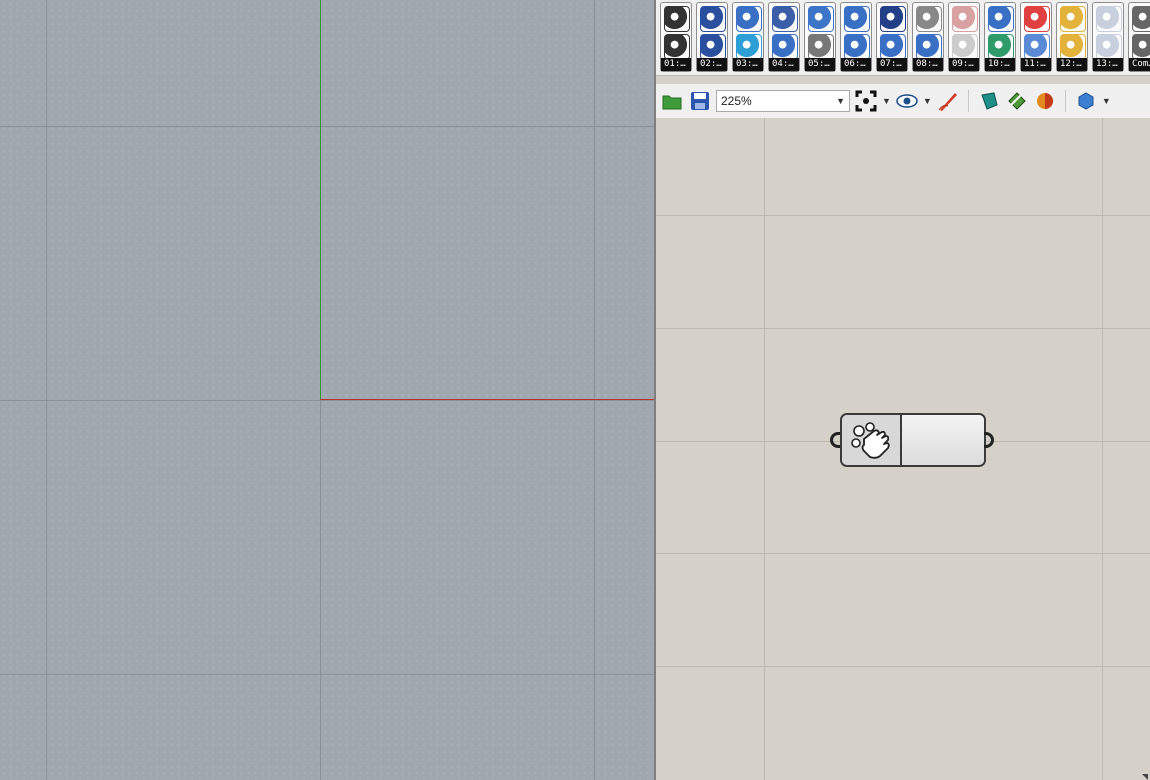 This screenshot has height=780, width=1150. Describe the element at coordinates (677, 19) in the screenshot. I see `curve-icon` at that location.